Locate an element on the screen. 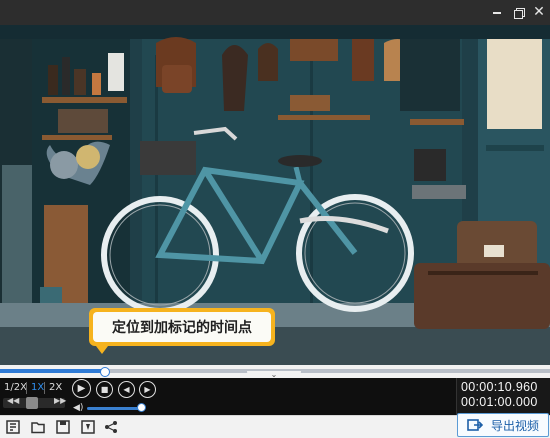 Image resolution: width=550 pixels, height=438 pixels. volume-slider is located at coordinates (115, 408).